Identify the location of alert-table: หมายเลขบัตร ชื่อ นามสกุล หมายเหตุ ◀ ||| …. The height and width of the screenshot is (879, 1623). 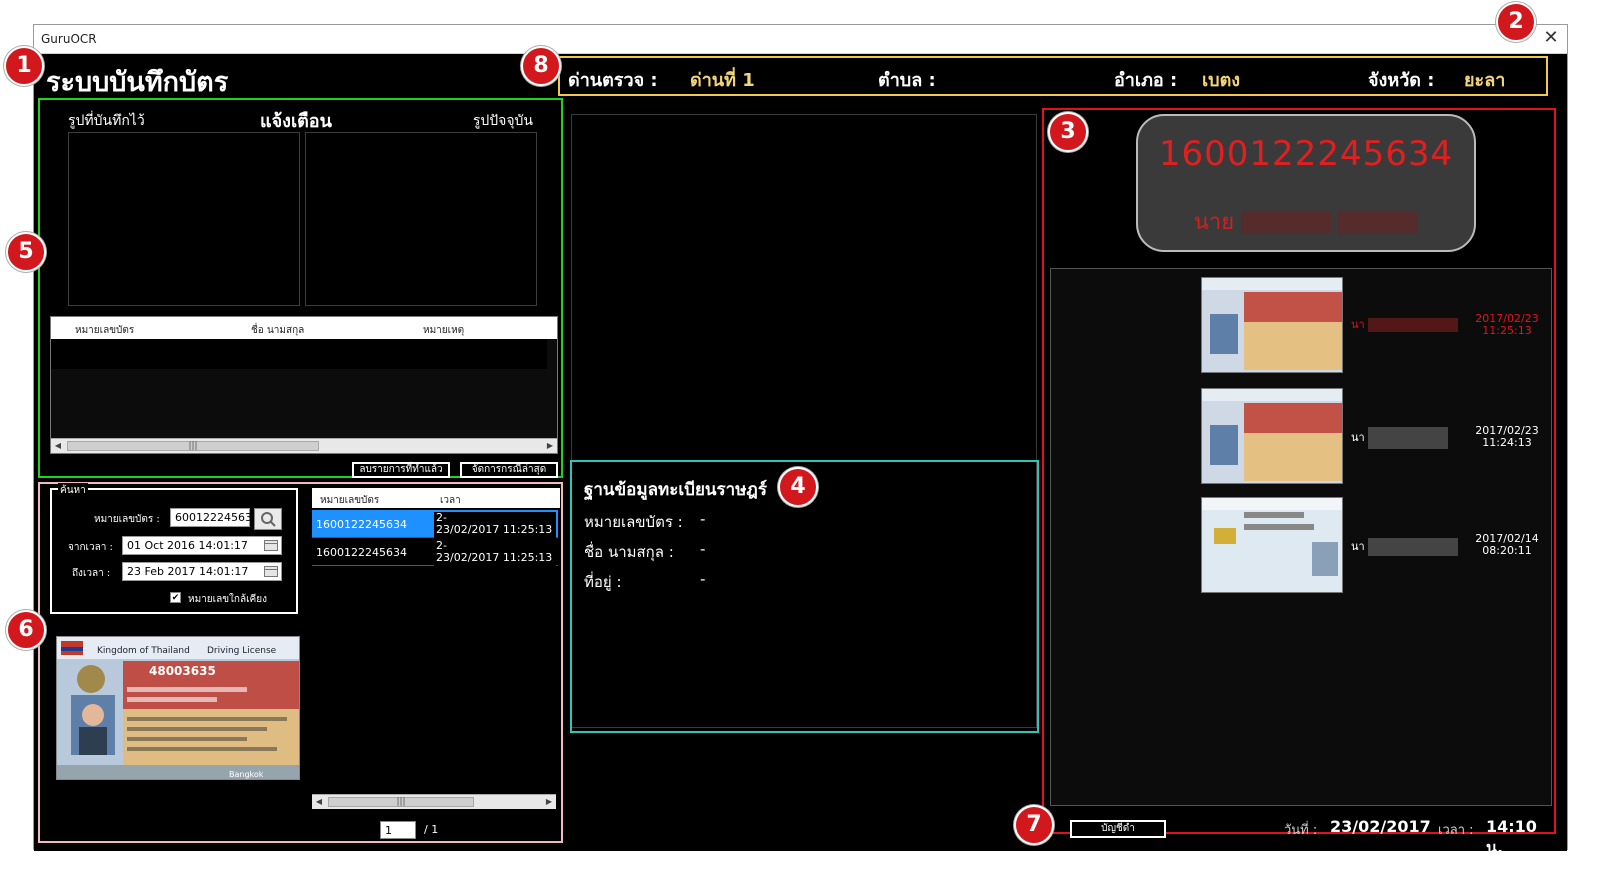
(304, 385).